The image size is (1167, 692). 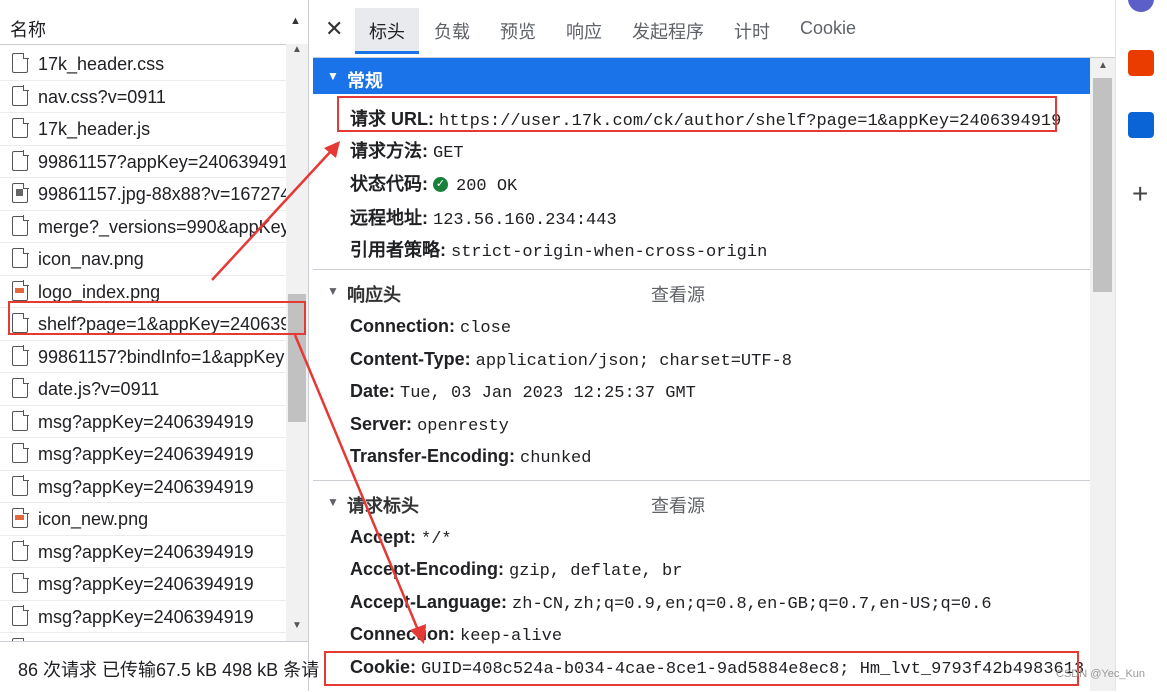 I want to click on tab-payload: 负载, so click(x=452, y=31).